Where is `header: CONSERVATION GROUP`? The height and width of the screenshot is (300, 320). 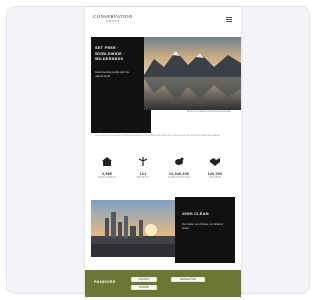 header: CONSERVATION GROUP is located at coordinates (163, 19).